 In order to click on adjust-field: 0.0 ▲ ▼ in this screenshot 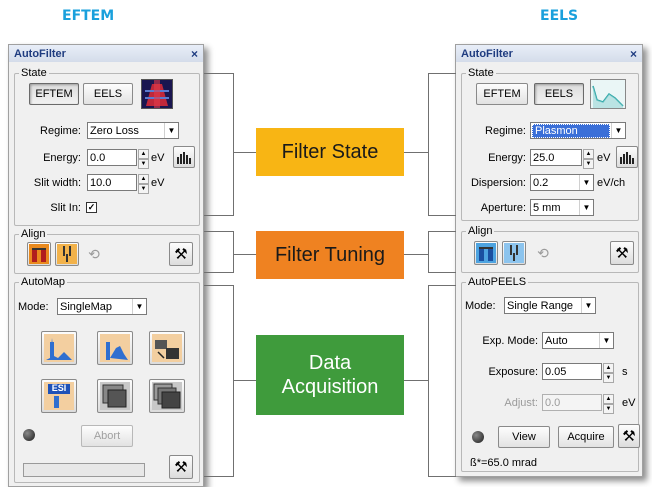, I will do `click(578, 404)`.